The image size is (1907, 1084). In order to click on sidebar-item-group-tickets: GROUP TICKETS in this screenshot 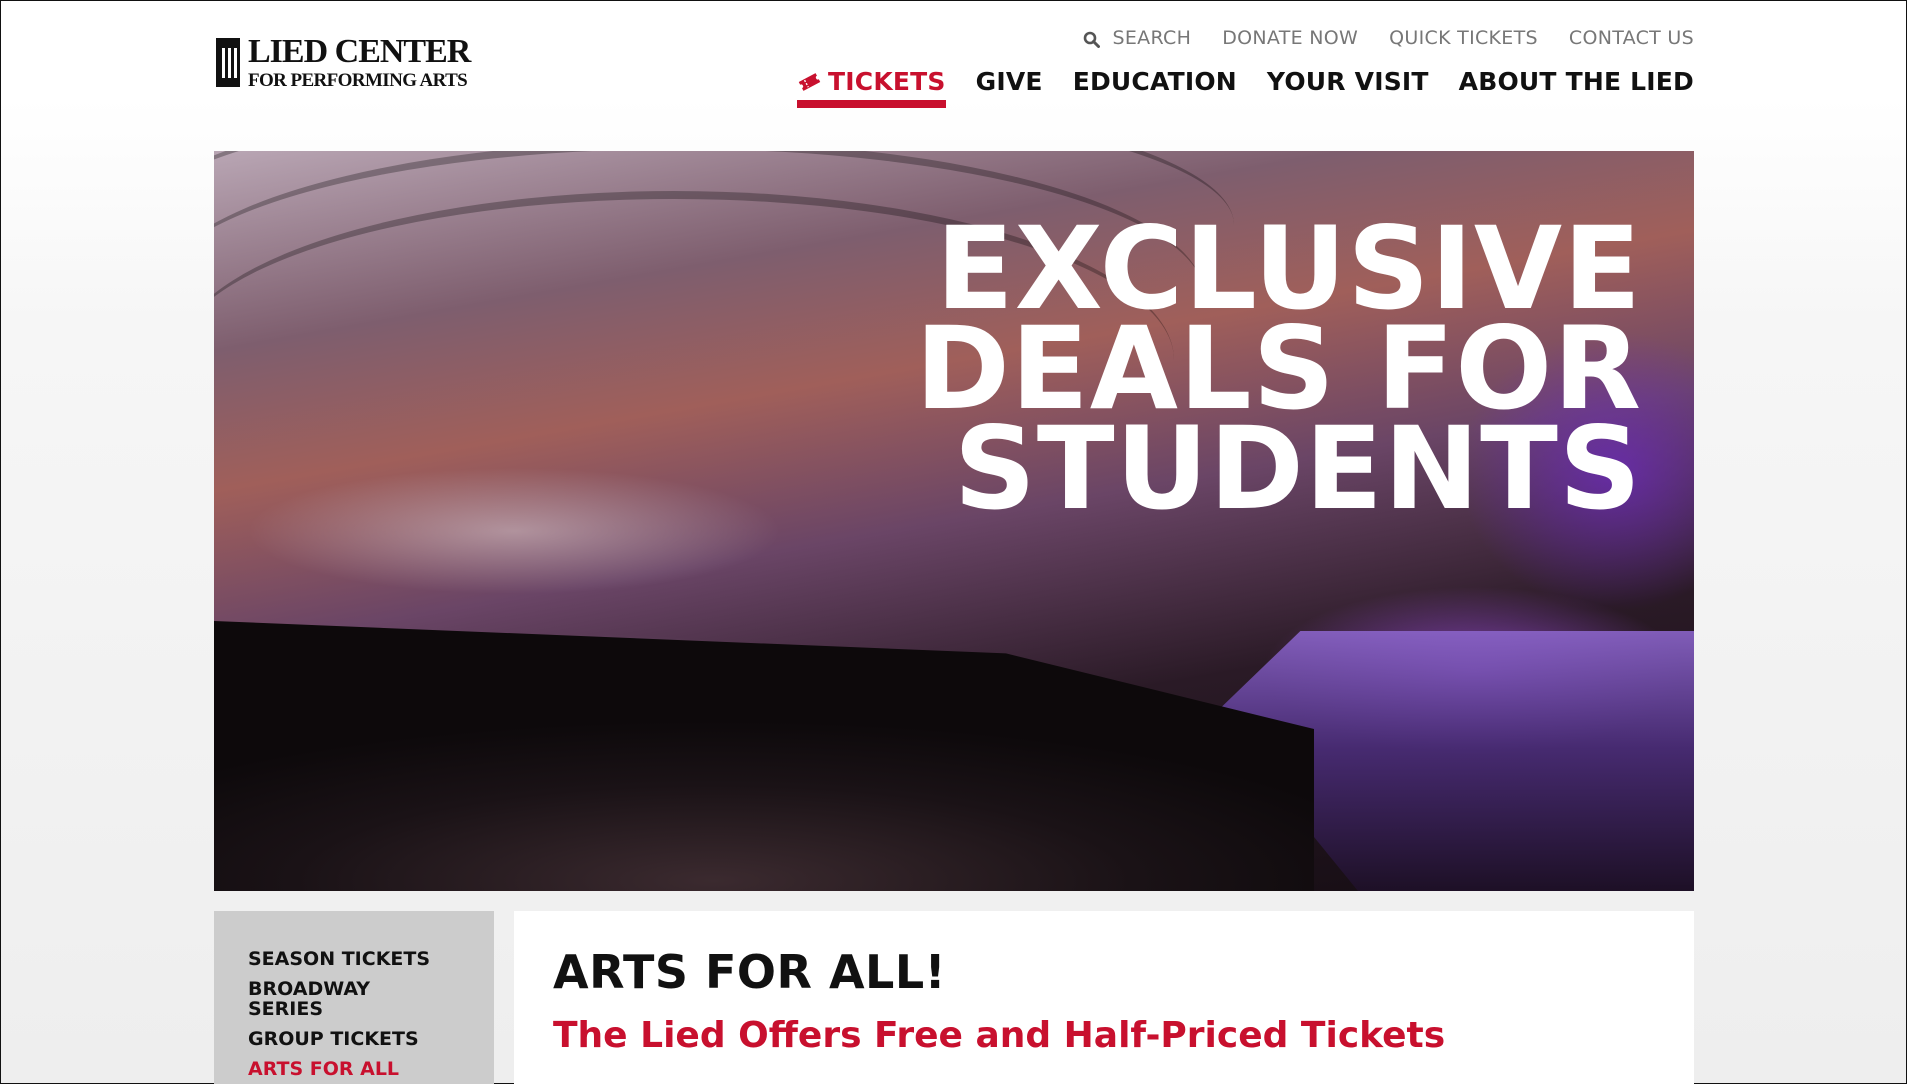, I will do `click(343, 1039)`.